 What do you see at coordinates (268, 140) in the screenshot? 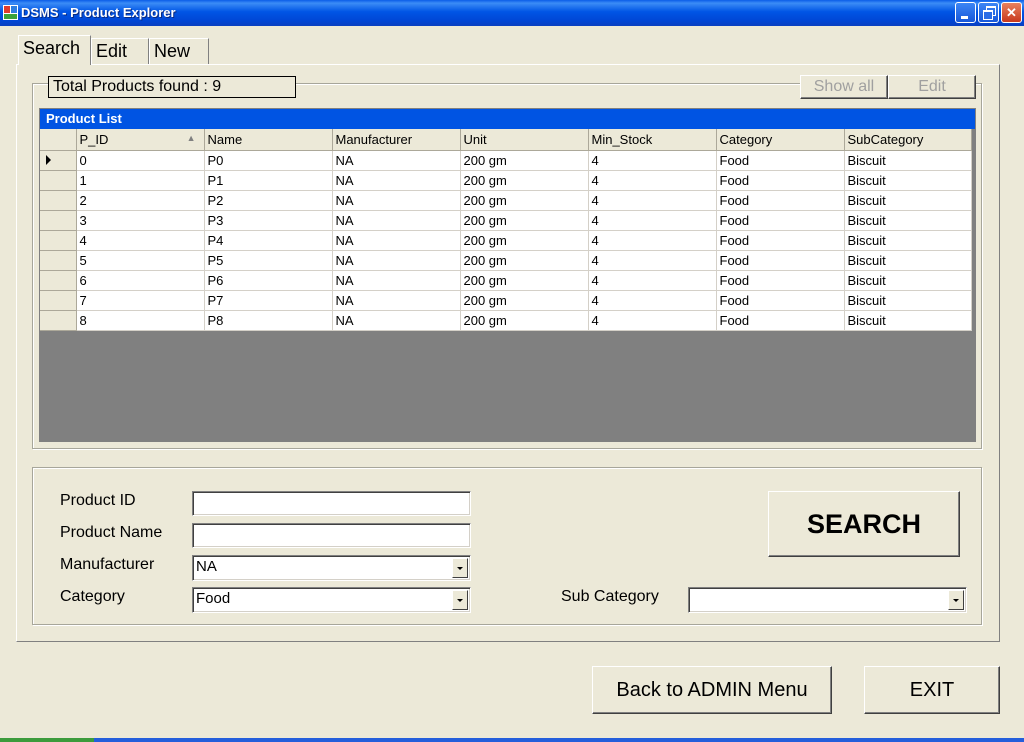
I see `column-header-name: Name` at bounding box center [268, 140].